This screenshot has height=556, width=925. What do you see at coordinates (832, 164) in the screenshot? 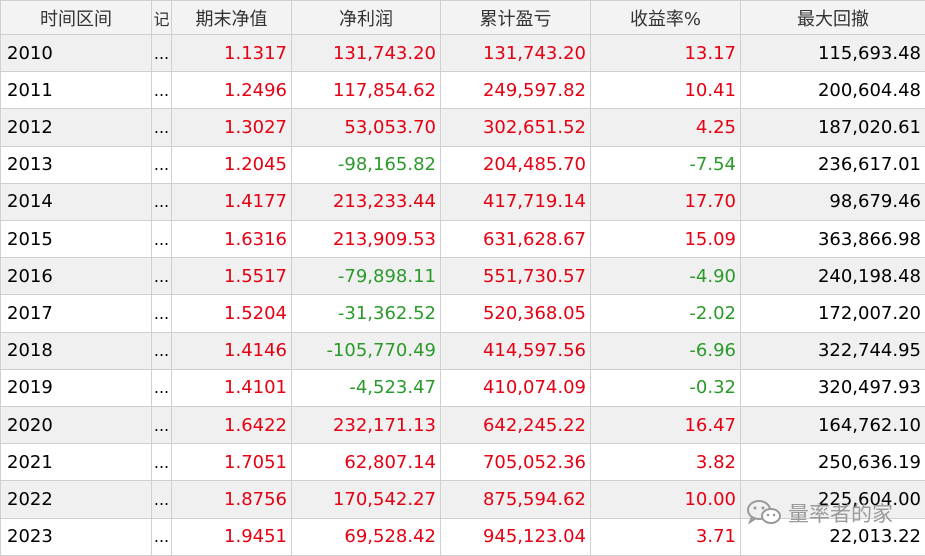
I see `cell-max-drawdown: 236,617.01` at bounding box center [832, 164].